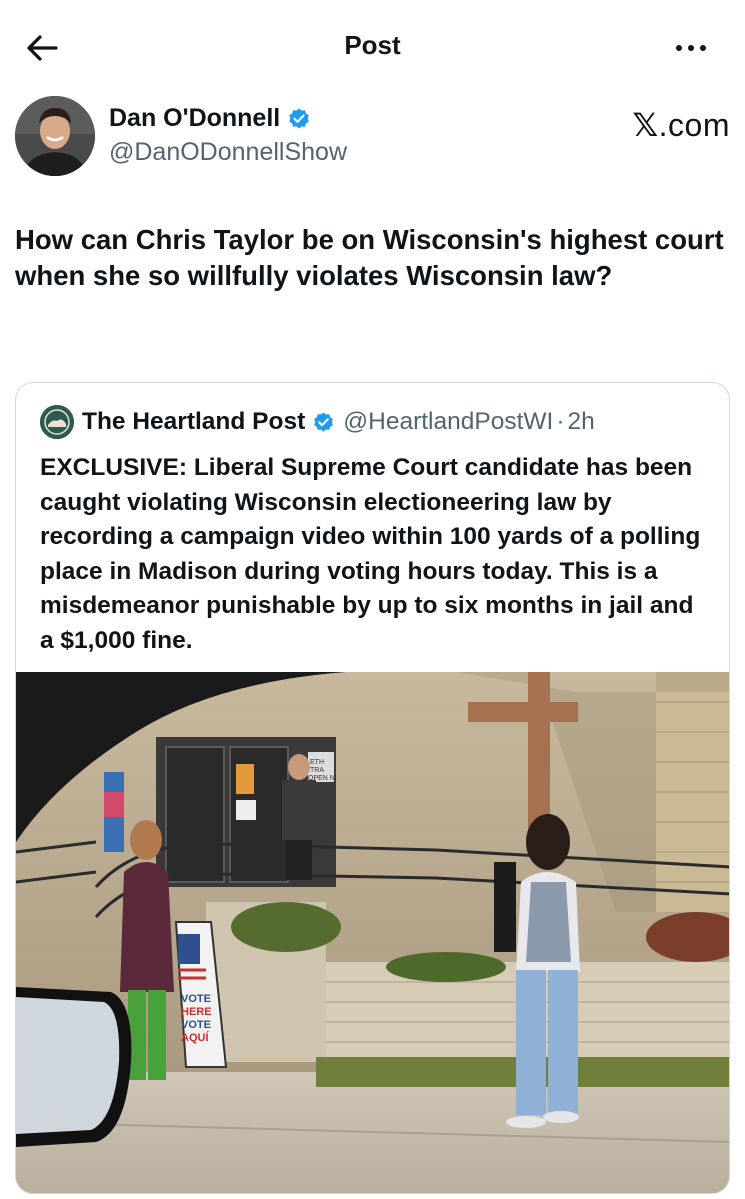 This screenshot has height=1199, width=745. Describe the element at coordinates (194, 421) in the screenshot. I see `quoted-author-name: The Heartland Post` at that location.